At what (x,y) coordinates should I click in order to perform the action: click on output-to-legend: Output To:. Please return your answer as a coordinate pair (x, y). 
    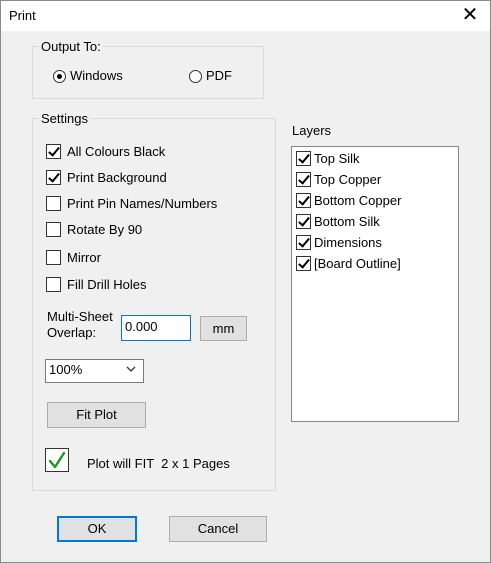
    Looking at the image, I should click on (71, 46).